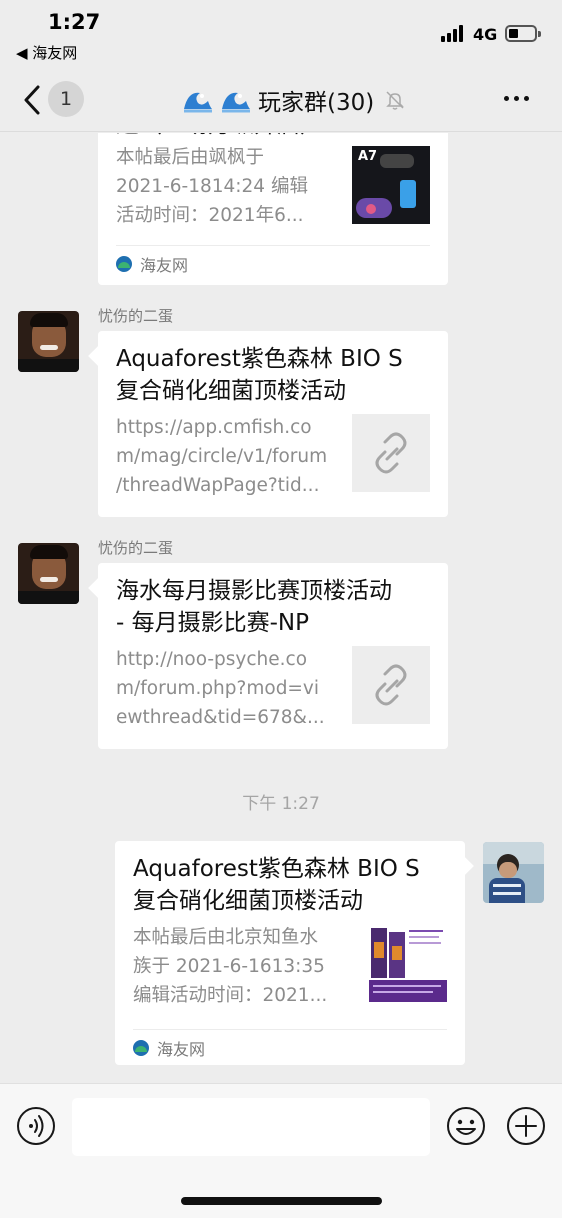 The image size is (562, 1218). What do you see at coordinates (539, 34) in the screenshot?
I see `battery-tip` at bounding box center [539, 34].